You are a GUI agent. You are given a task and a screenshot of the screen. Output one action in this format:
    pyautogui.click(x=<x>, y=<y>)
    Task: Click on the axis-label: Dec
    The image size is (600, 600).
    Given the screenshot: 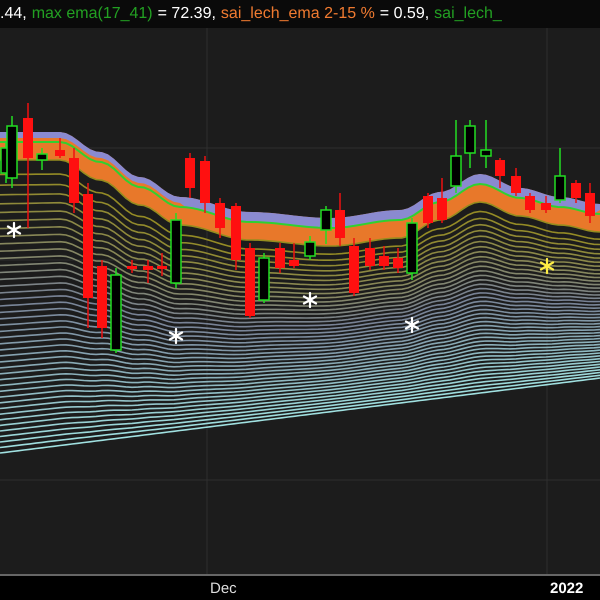 What is the action you would take?
    pyautogui.click(x=223, y=589)
    